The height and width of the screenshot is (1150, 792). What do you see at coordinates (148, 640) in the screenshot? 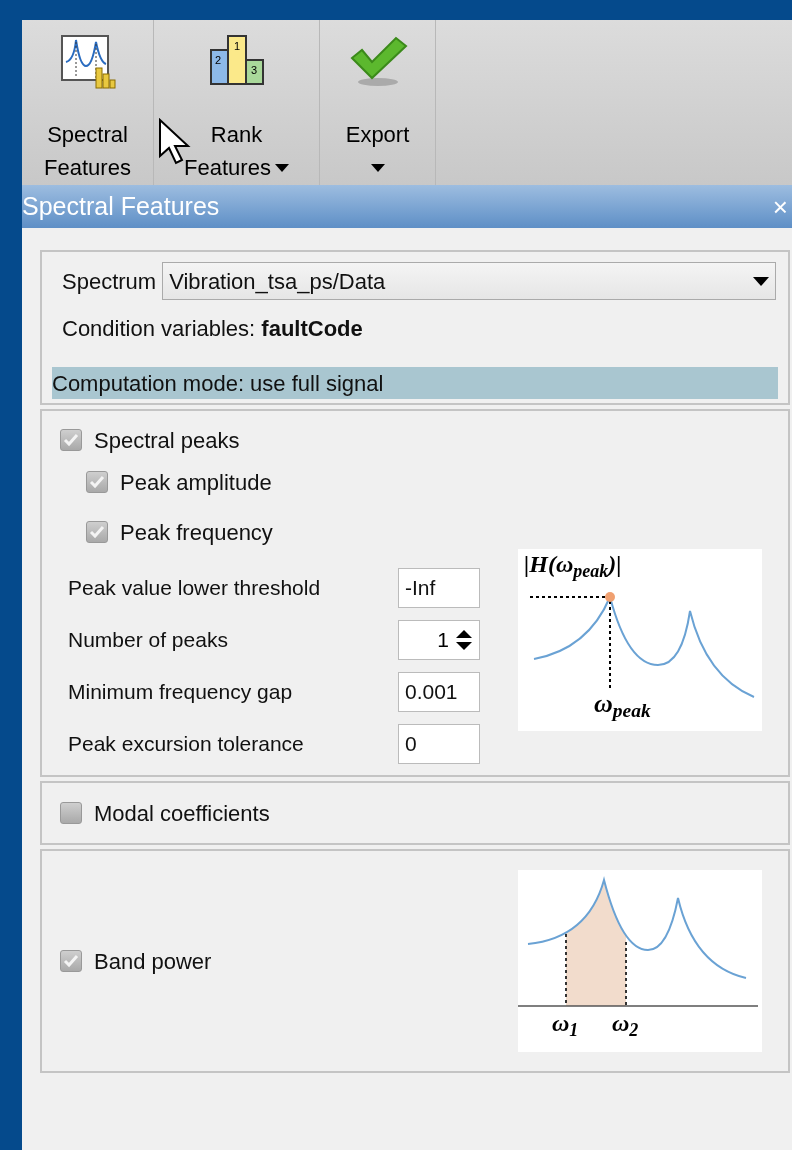
I see `field-label: Number of peaks` at bounding box center [148, 640].